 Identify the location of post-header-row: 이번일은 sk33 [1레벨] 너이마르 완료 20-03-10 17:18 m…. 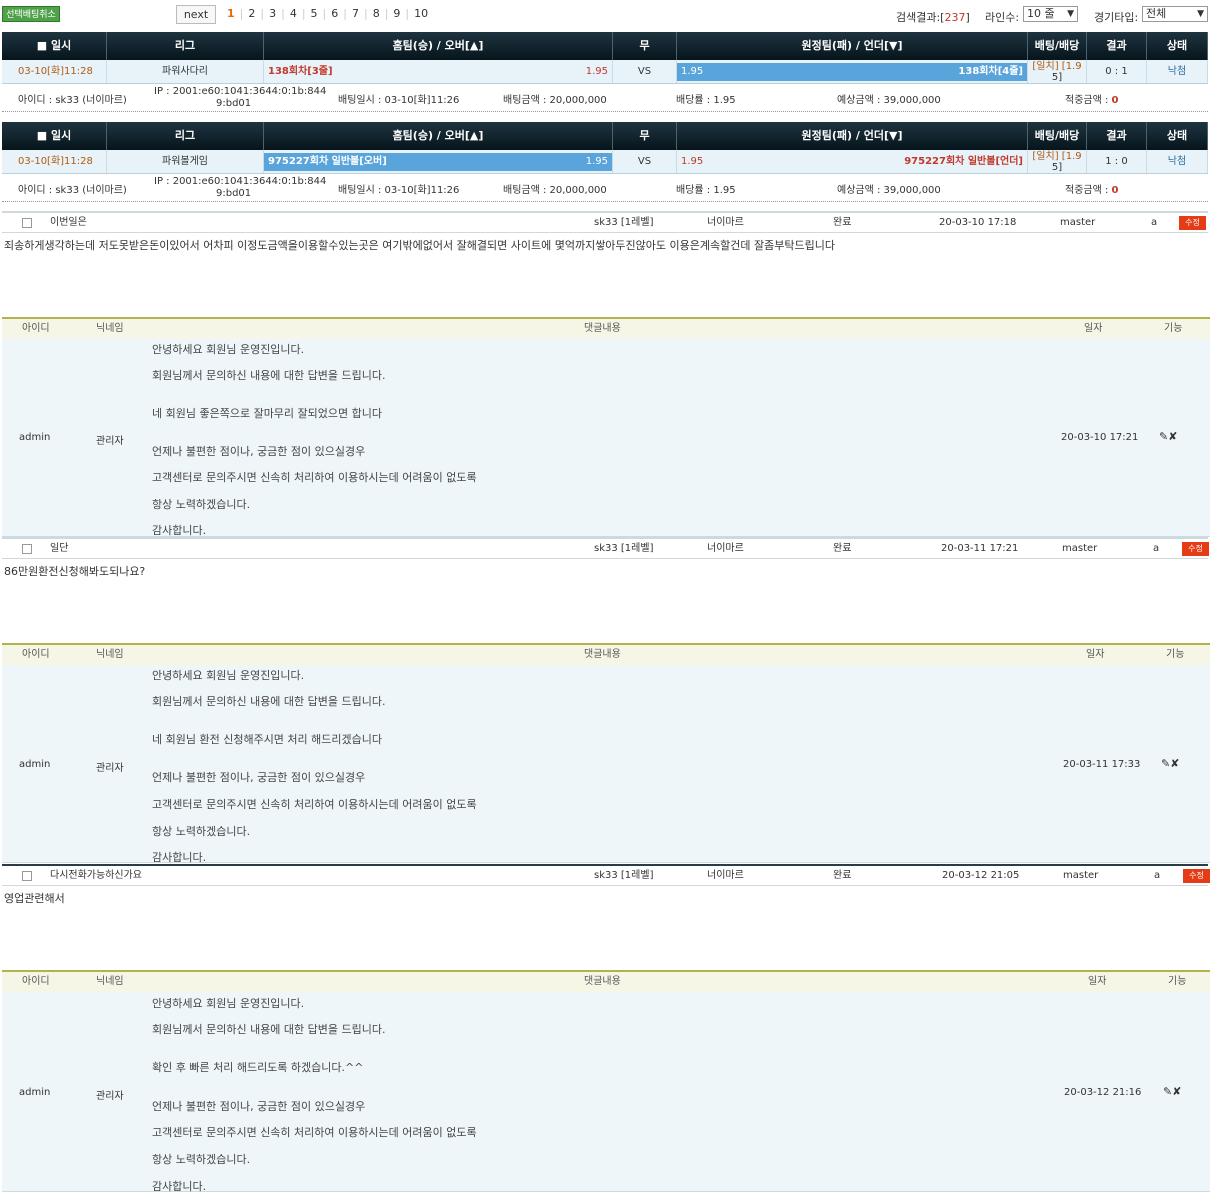
(605, 222).